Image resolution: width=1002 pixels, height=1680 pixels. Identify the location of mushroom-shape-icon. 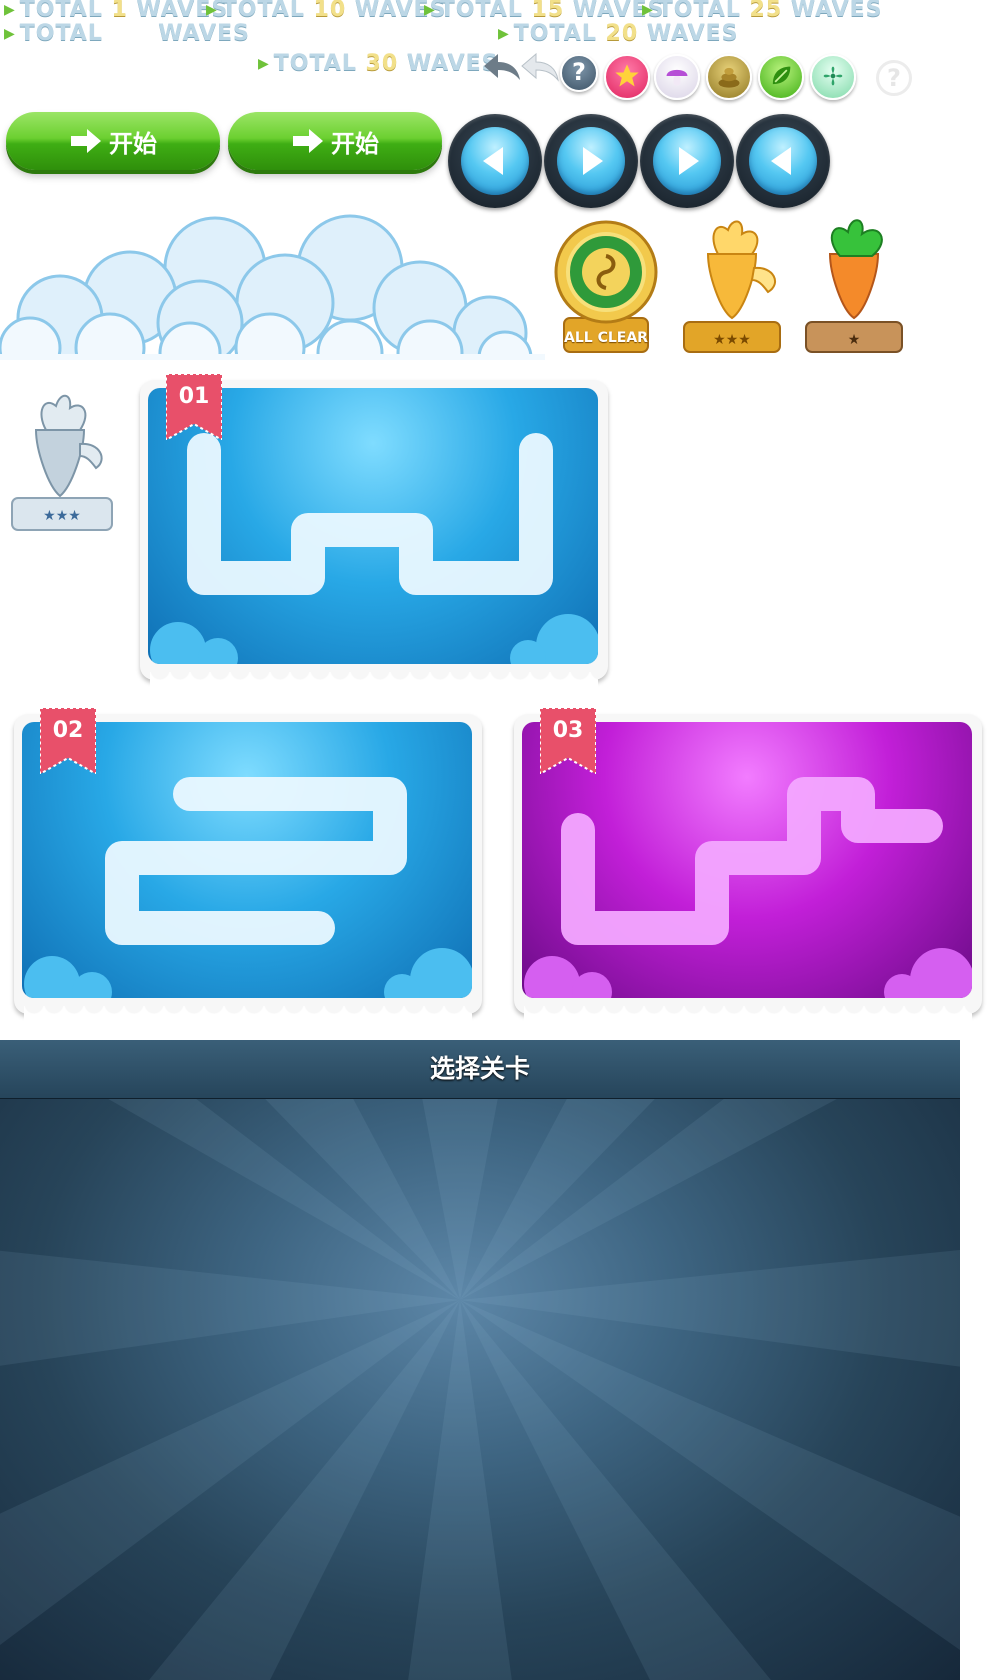
(677, 77).